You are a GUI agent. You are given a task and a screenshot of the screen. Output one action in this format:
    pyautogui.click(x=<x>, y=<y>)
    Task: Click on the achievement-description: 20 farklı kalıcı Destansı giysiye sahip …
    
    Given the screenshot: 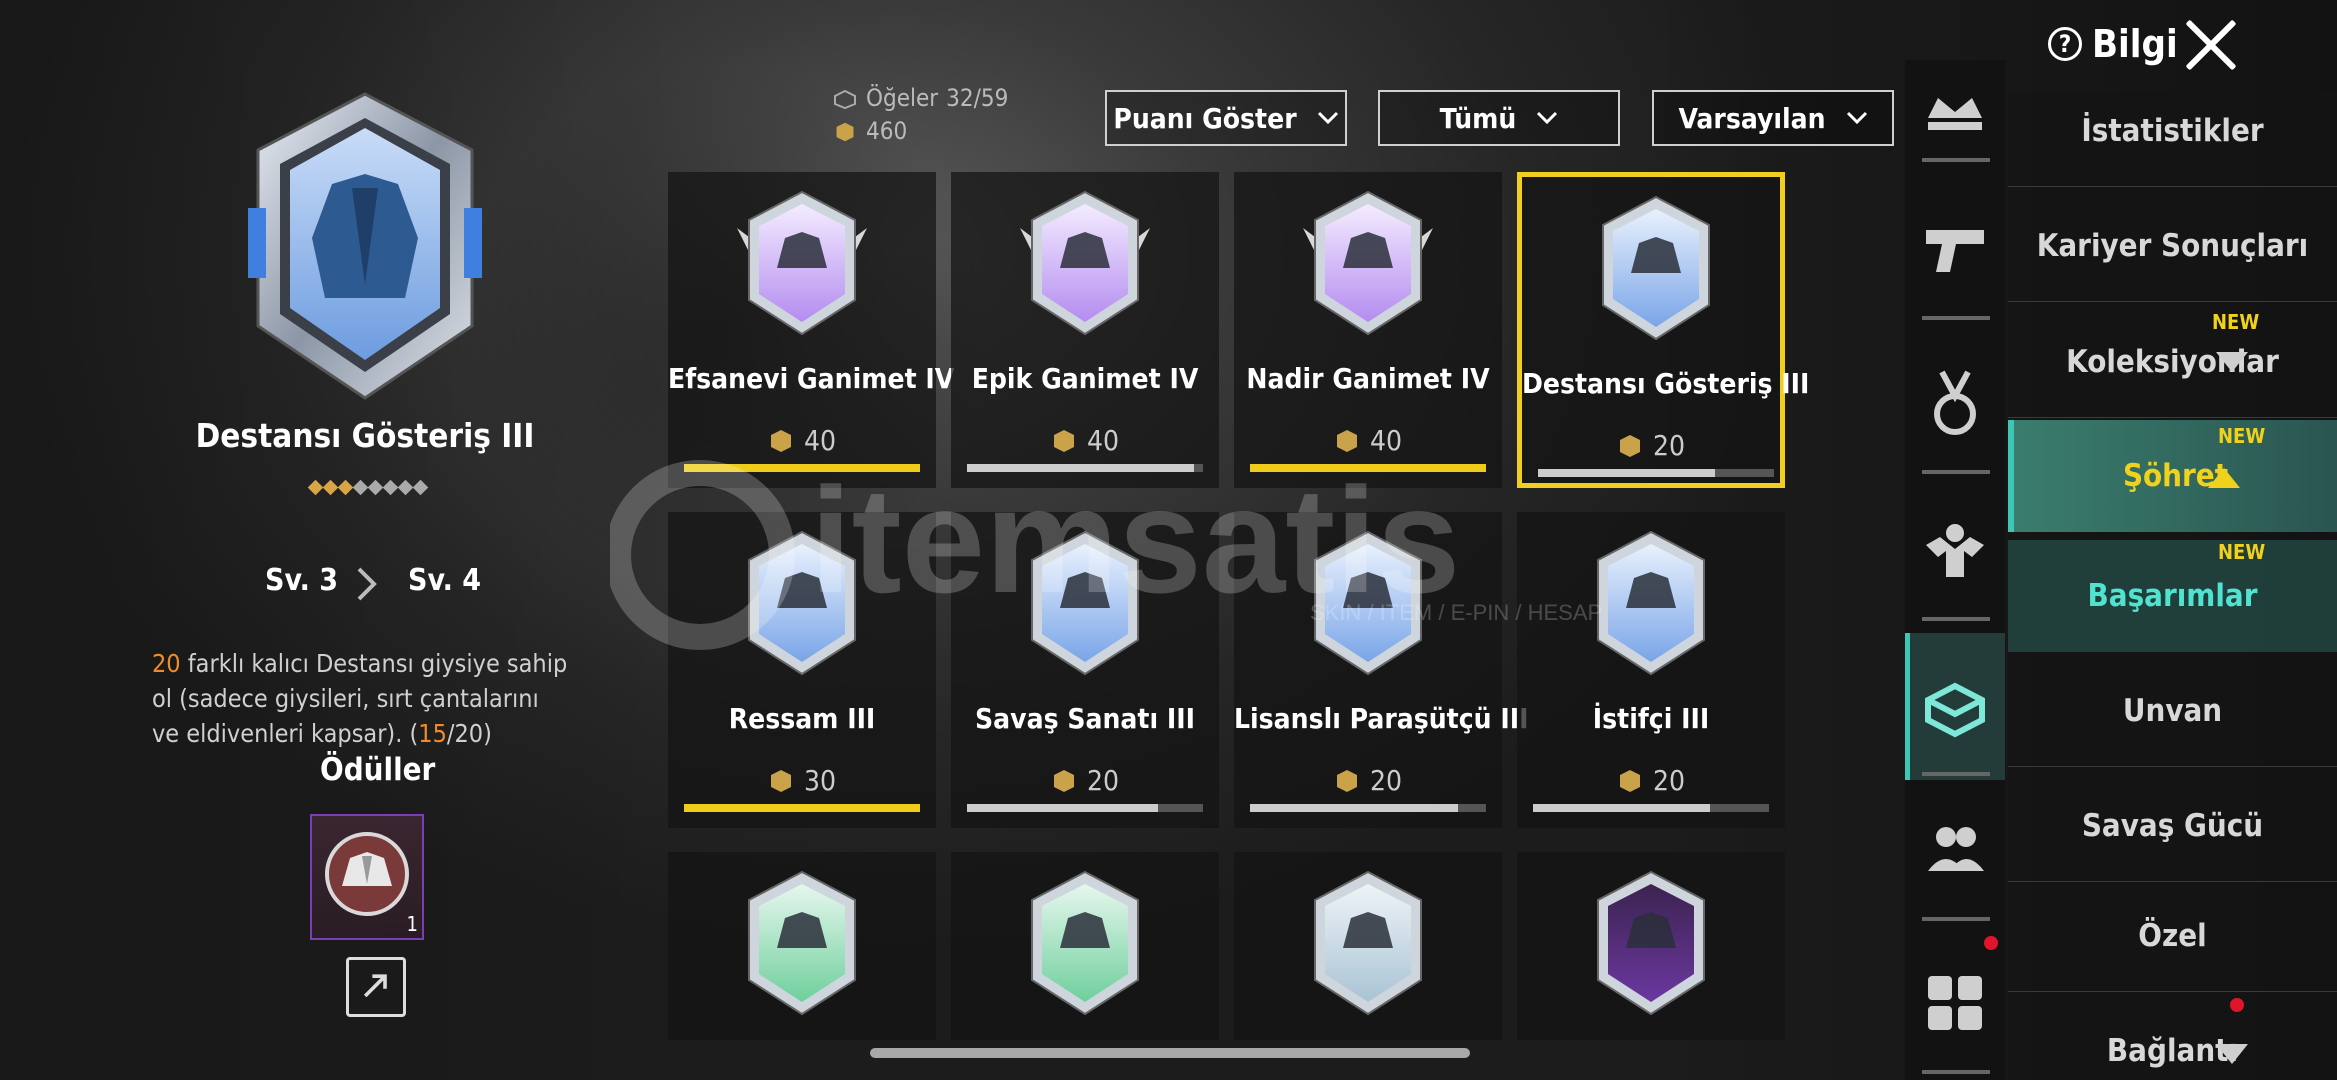 What is the action you would take?
    pyautogui.click(x=362, y=698)
    